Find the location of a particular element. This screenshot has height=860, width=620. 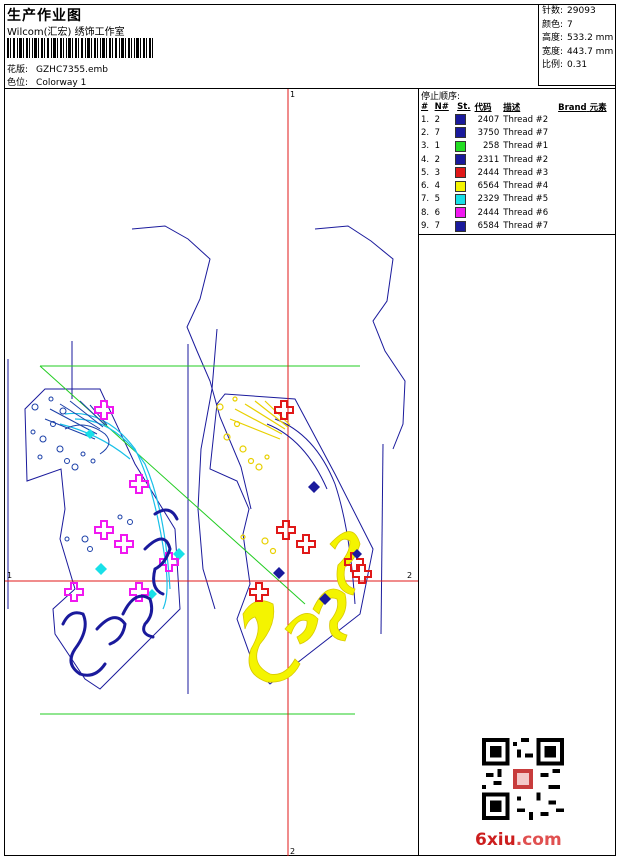

stop-needle: 7 is located at coordinates (437, 226).